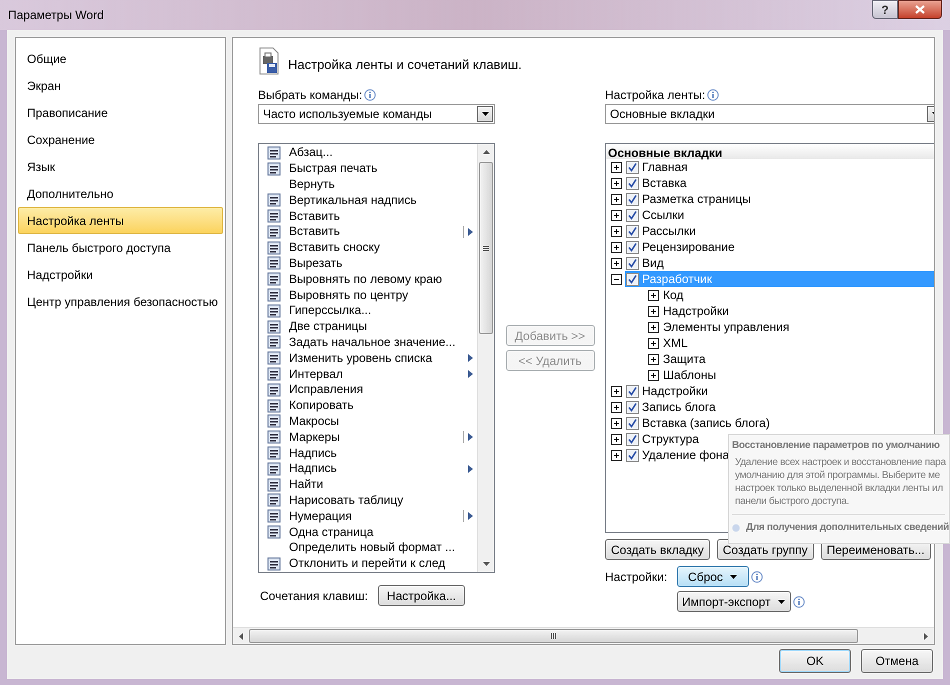 This screenshot has height=685, width=950. Describe the element at coordinates (792, 501) in the screenshot. I see `tooltip-text: панели быстрого доступа.` at that location.